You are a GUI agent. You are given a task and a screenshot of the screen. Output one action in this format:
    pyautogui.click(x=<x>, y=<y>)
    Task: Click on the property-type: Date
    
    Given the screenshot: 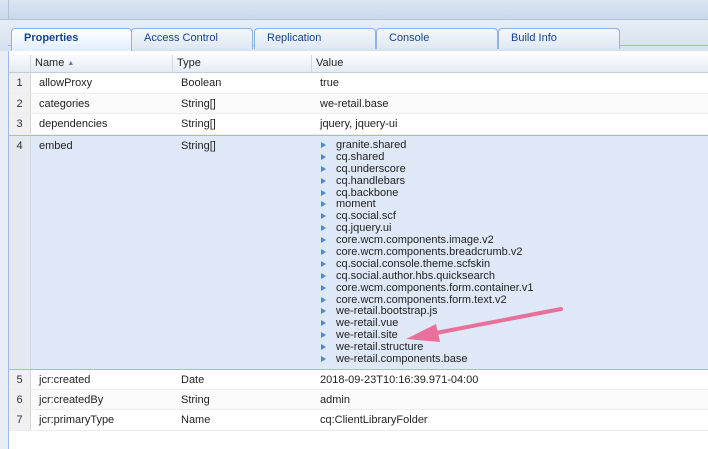 What is the action you would take?
    pyautogui.click(x=193, y=380)
    